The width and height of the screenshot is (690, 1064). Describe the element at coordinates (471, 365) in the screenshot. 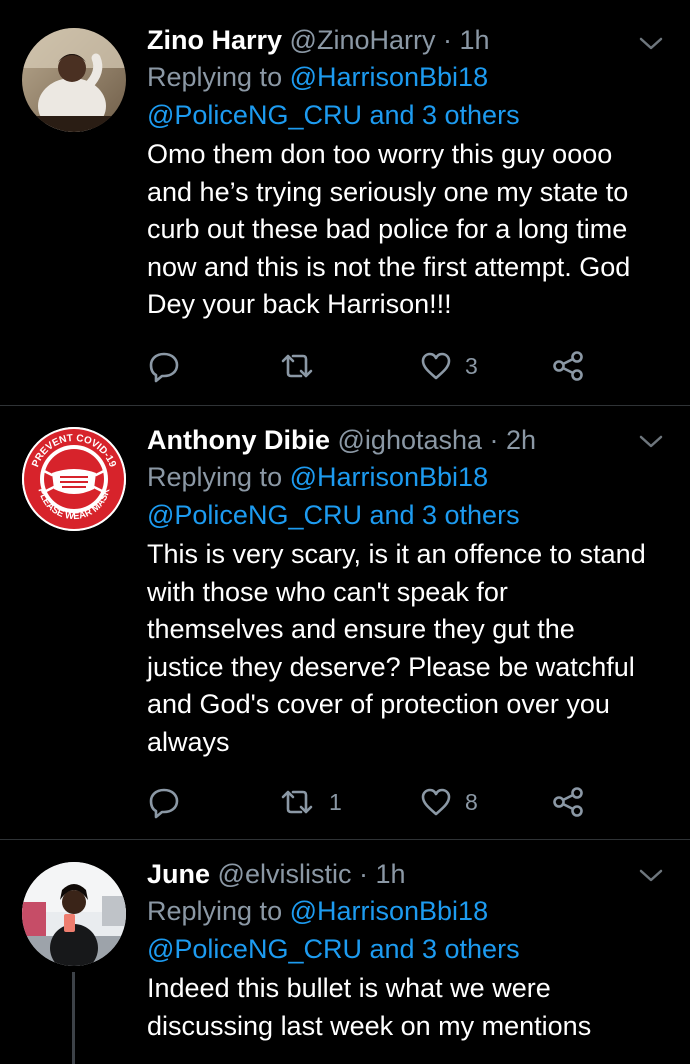

I see `like-count: 3` at that location.